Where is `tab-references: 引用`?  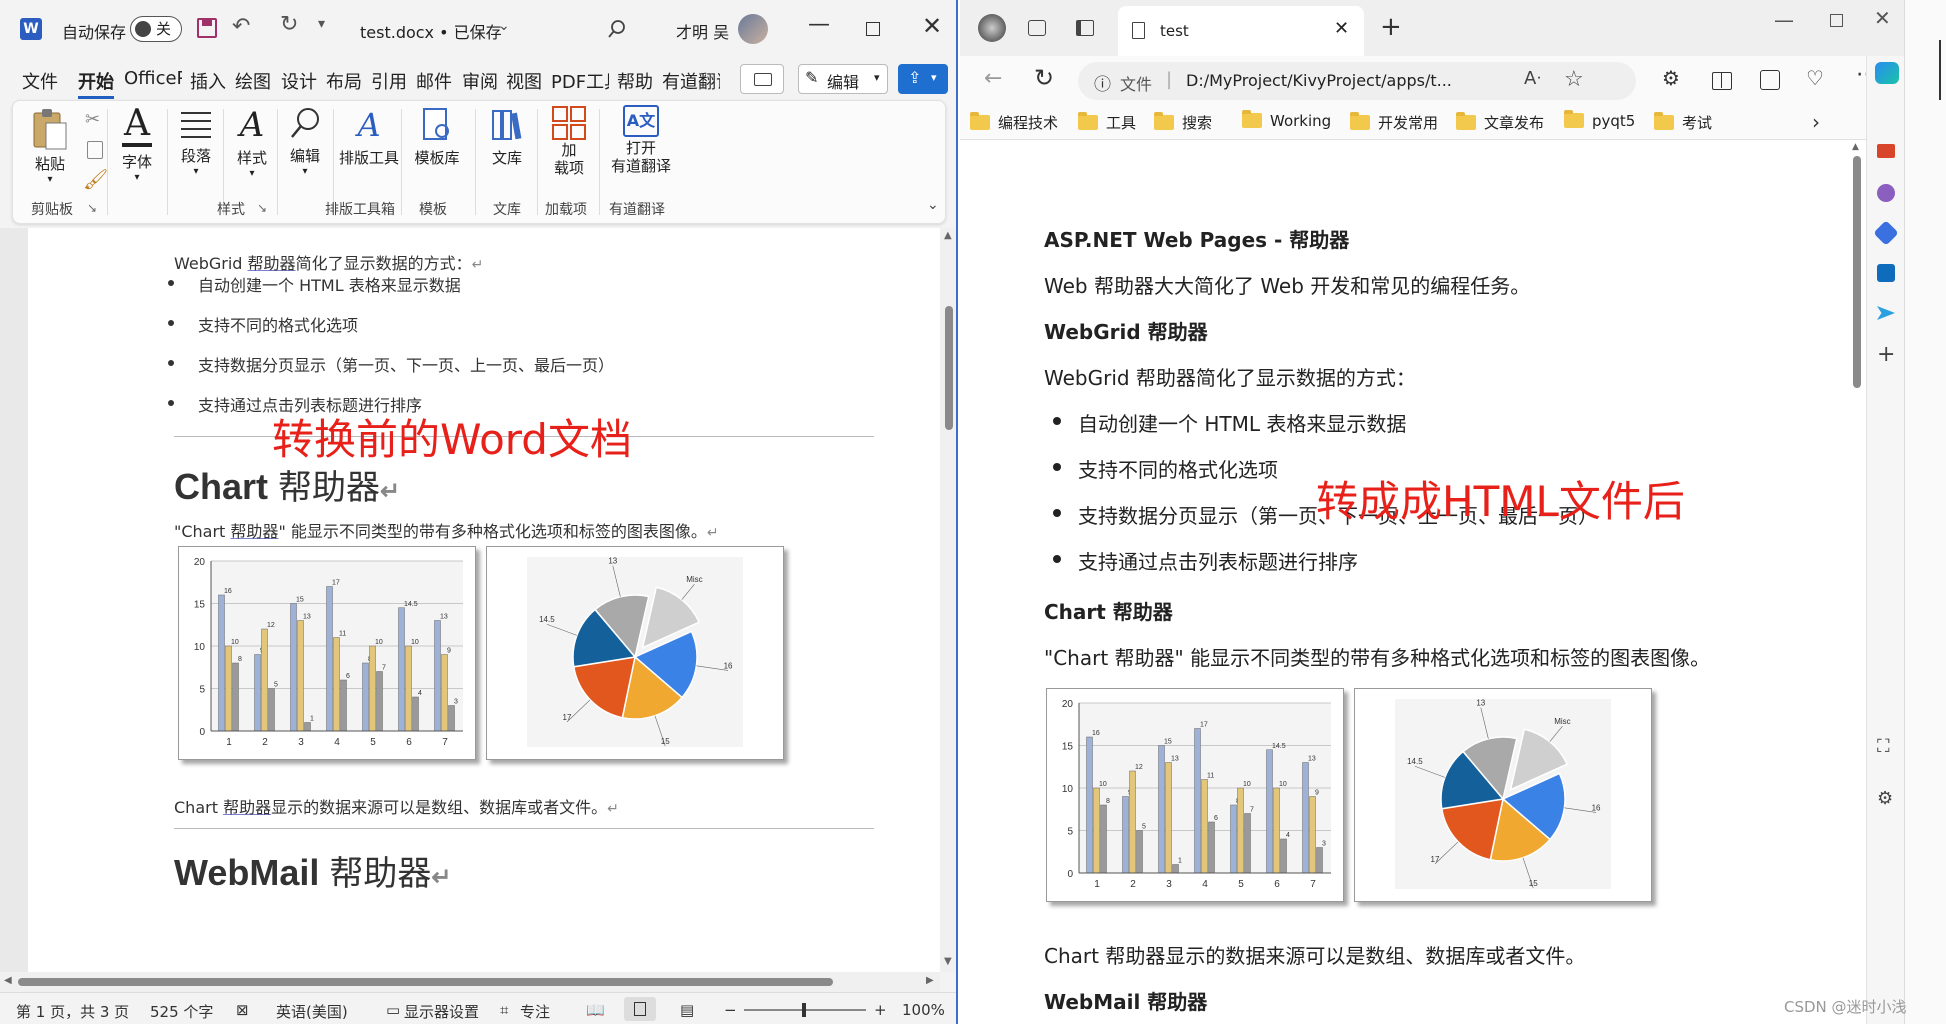
tab-references: 引用 is located at coordinates (389, 81).